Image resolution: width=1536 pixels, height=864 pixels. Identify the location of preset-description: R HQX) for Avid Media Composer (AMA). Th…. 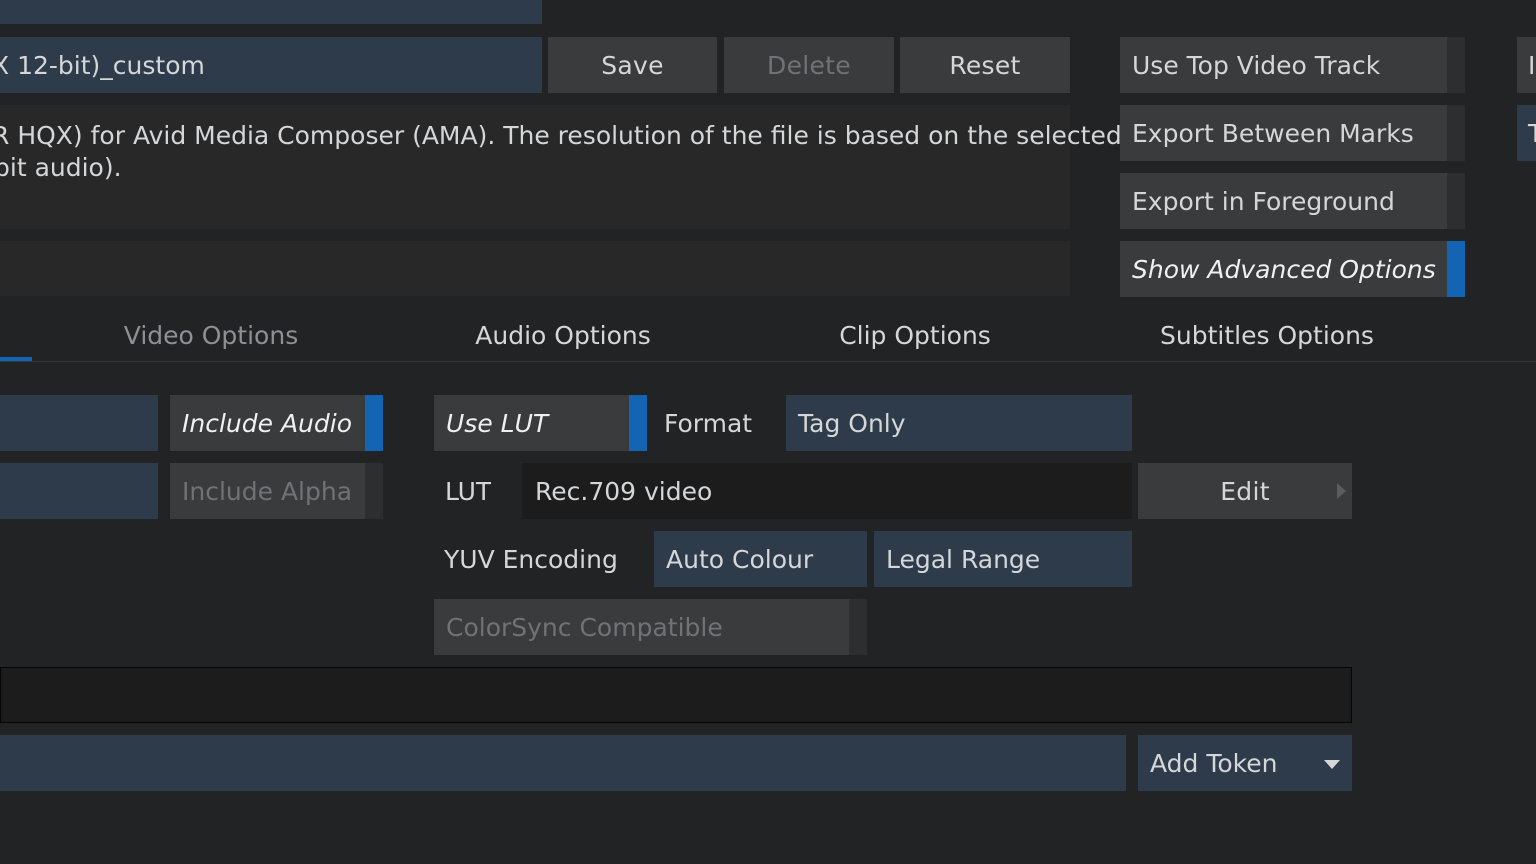
(561, 167).